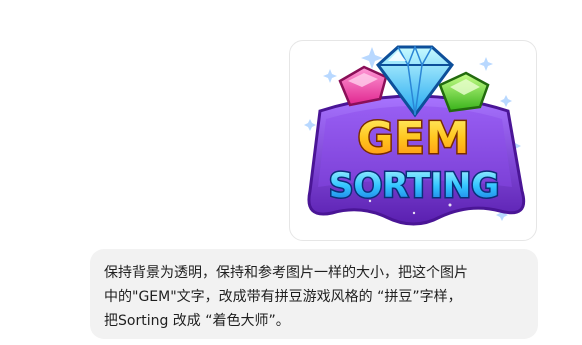  Describe the element at coordinates (286, 273) in the screenshot. I see `message-line: 保持背景为透明，保持和参考图片一样的大小，把这个图片` at that location.